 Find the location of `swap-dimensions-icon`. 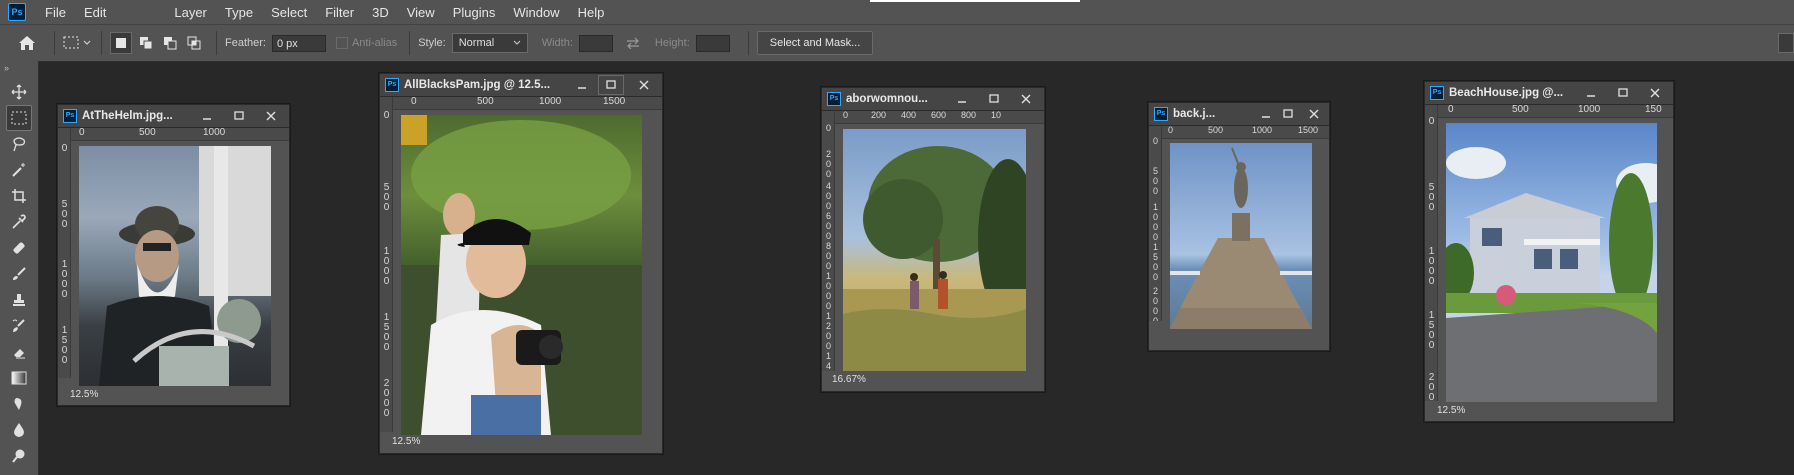

swap-dimensions-icon is located at coordinates (633, 43).